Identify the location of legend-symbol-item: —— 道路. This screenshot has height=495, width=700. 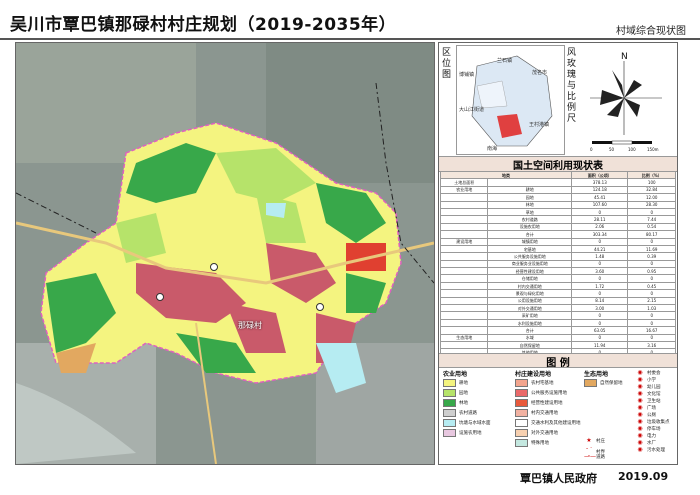
(594, 456).